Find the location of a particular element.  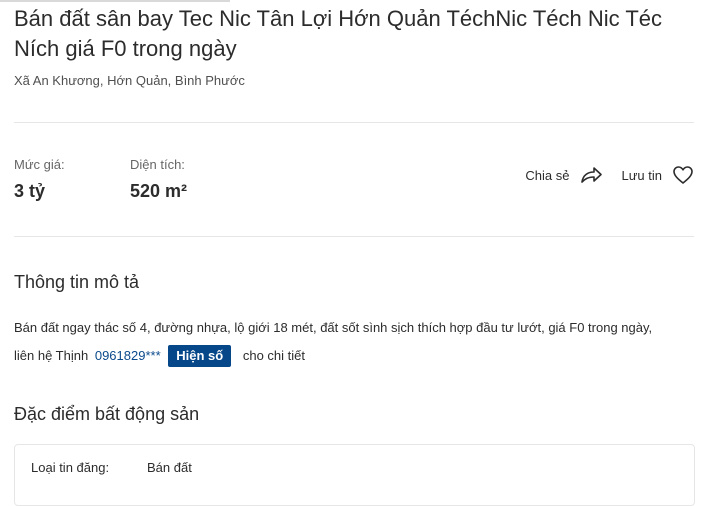

feature-value: Bán đất is located at coordinates (169, 467).